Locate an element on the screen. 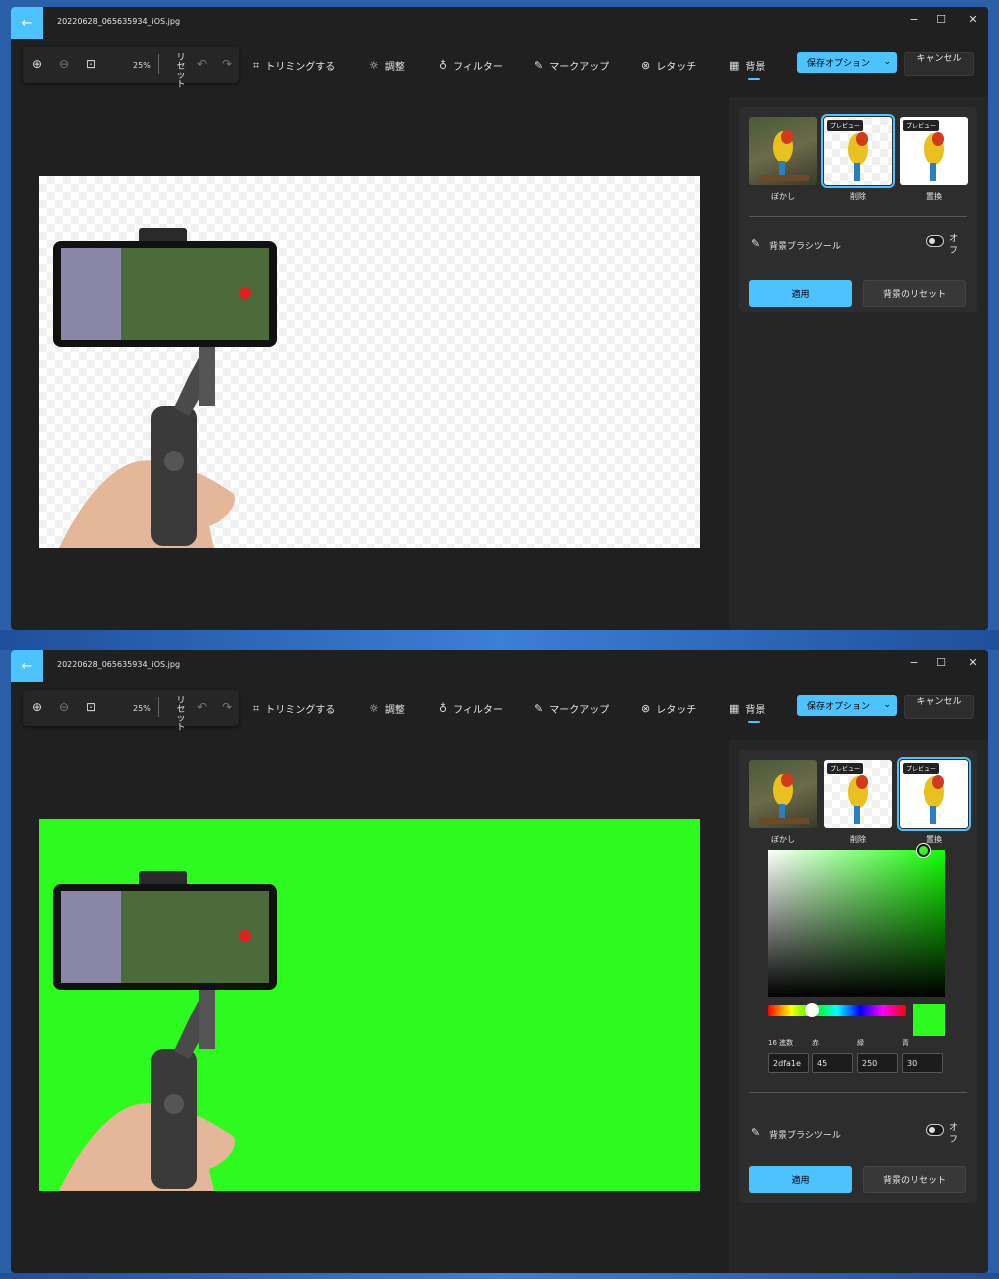 The width and height of the screenshot is (999, 1279). brush-tool-label: 背景ブラシツール is located at coordinates (805, 1136).